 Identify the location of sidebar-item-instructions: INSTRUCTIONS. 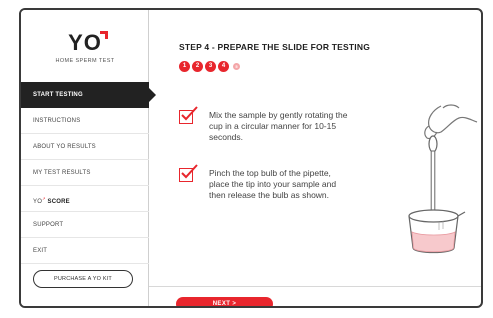
(85, 121).